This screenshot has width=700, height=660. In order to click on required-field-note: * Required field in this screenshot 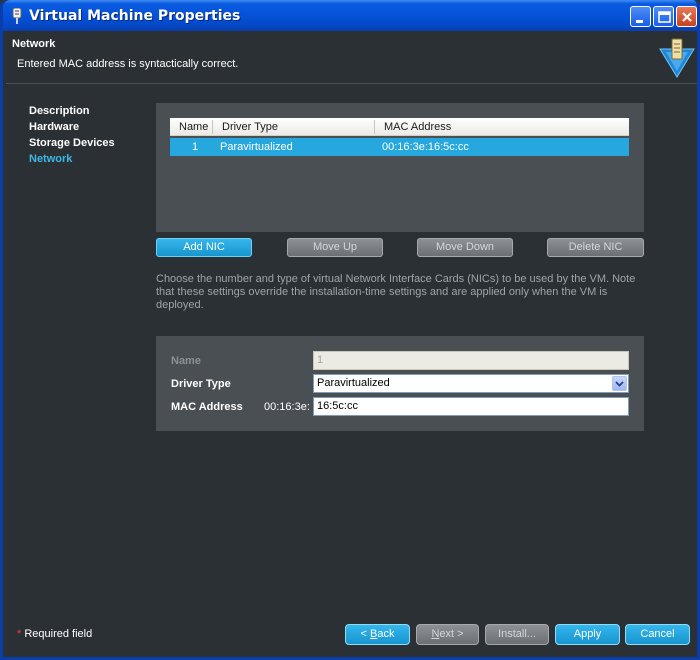, I will do `click(54, 634)`.